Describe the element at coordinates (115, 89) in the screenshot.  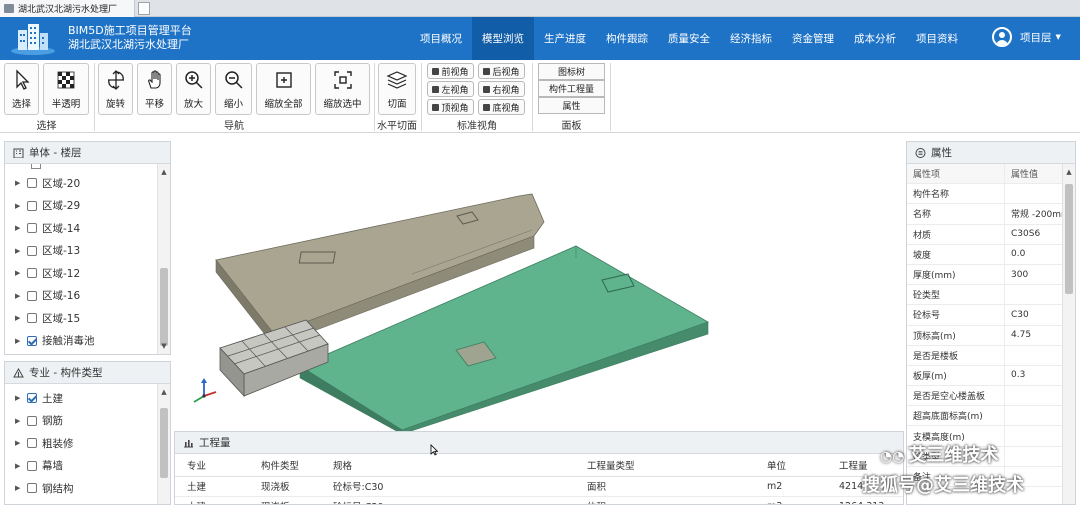
I see `rotate-button: 旋转` at that location.